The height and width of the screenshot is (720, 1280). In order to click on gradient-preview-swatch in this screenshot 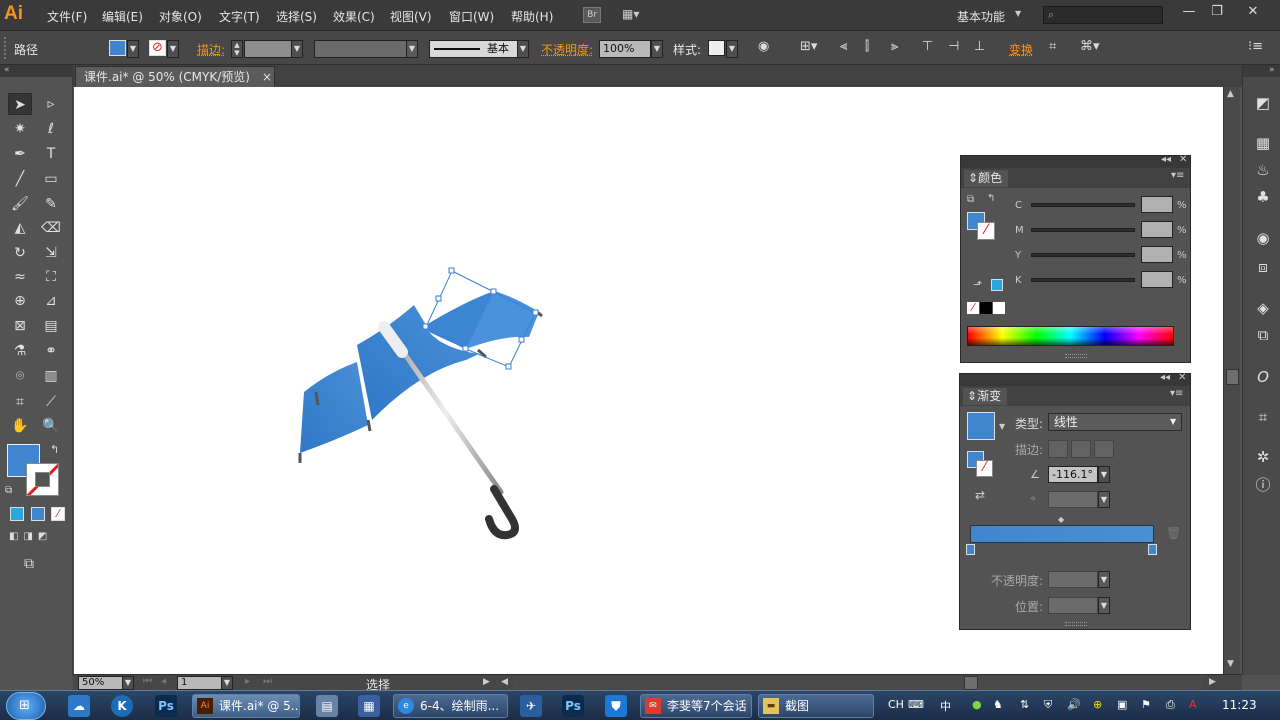, I will do `click(981, 426)`.